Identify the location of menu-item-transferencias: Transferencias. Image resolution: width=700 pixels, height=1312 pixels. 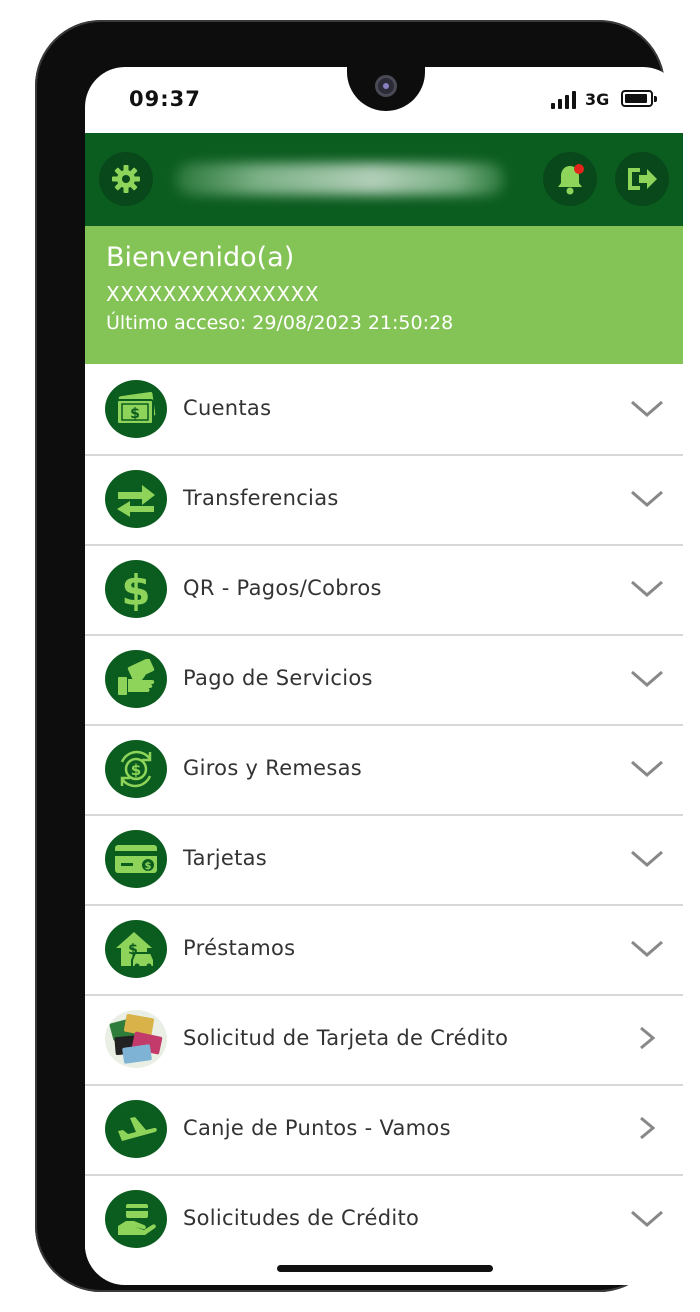
(384, 501).